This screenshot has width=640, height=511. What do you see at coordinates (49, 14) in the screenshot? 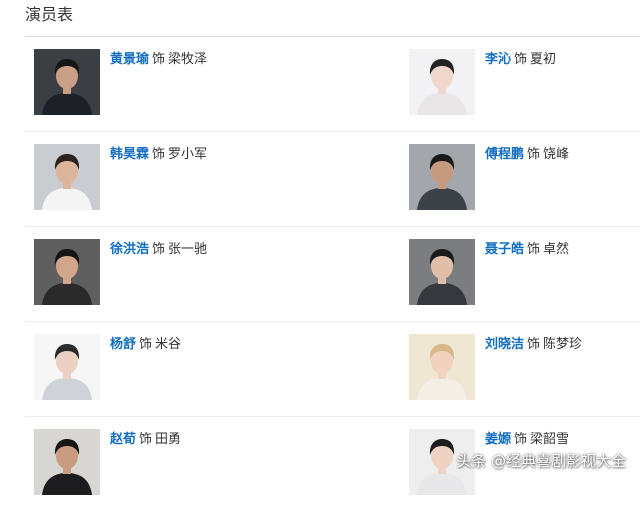
I see `page-title: 演员表` at bounding box center [49, 14].